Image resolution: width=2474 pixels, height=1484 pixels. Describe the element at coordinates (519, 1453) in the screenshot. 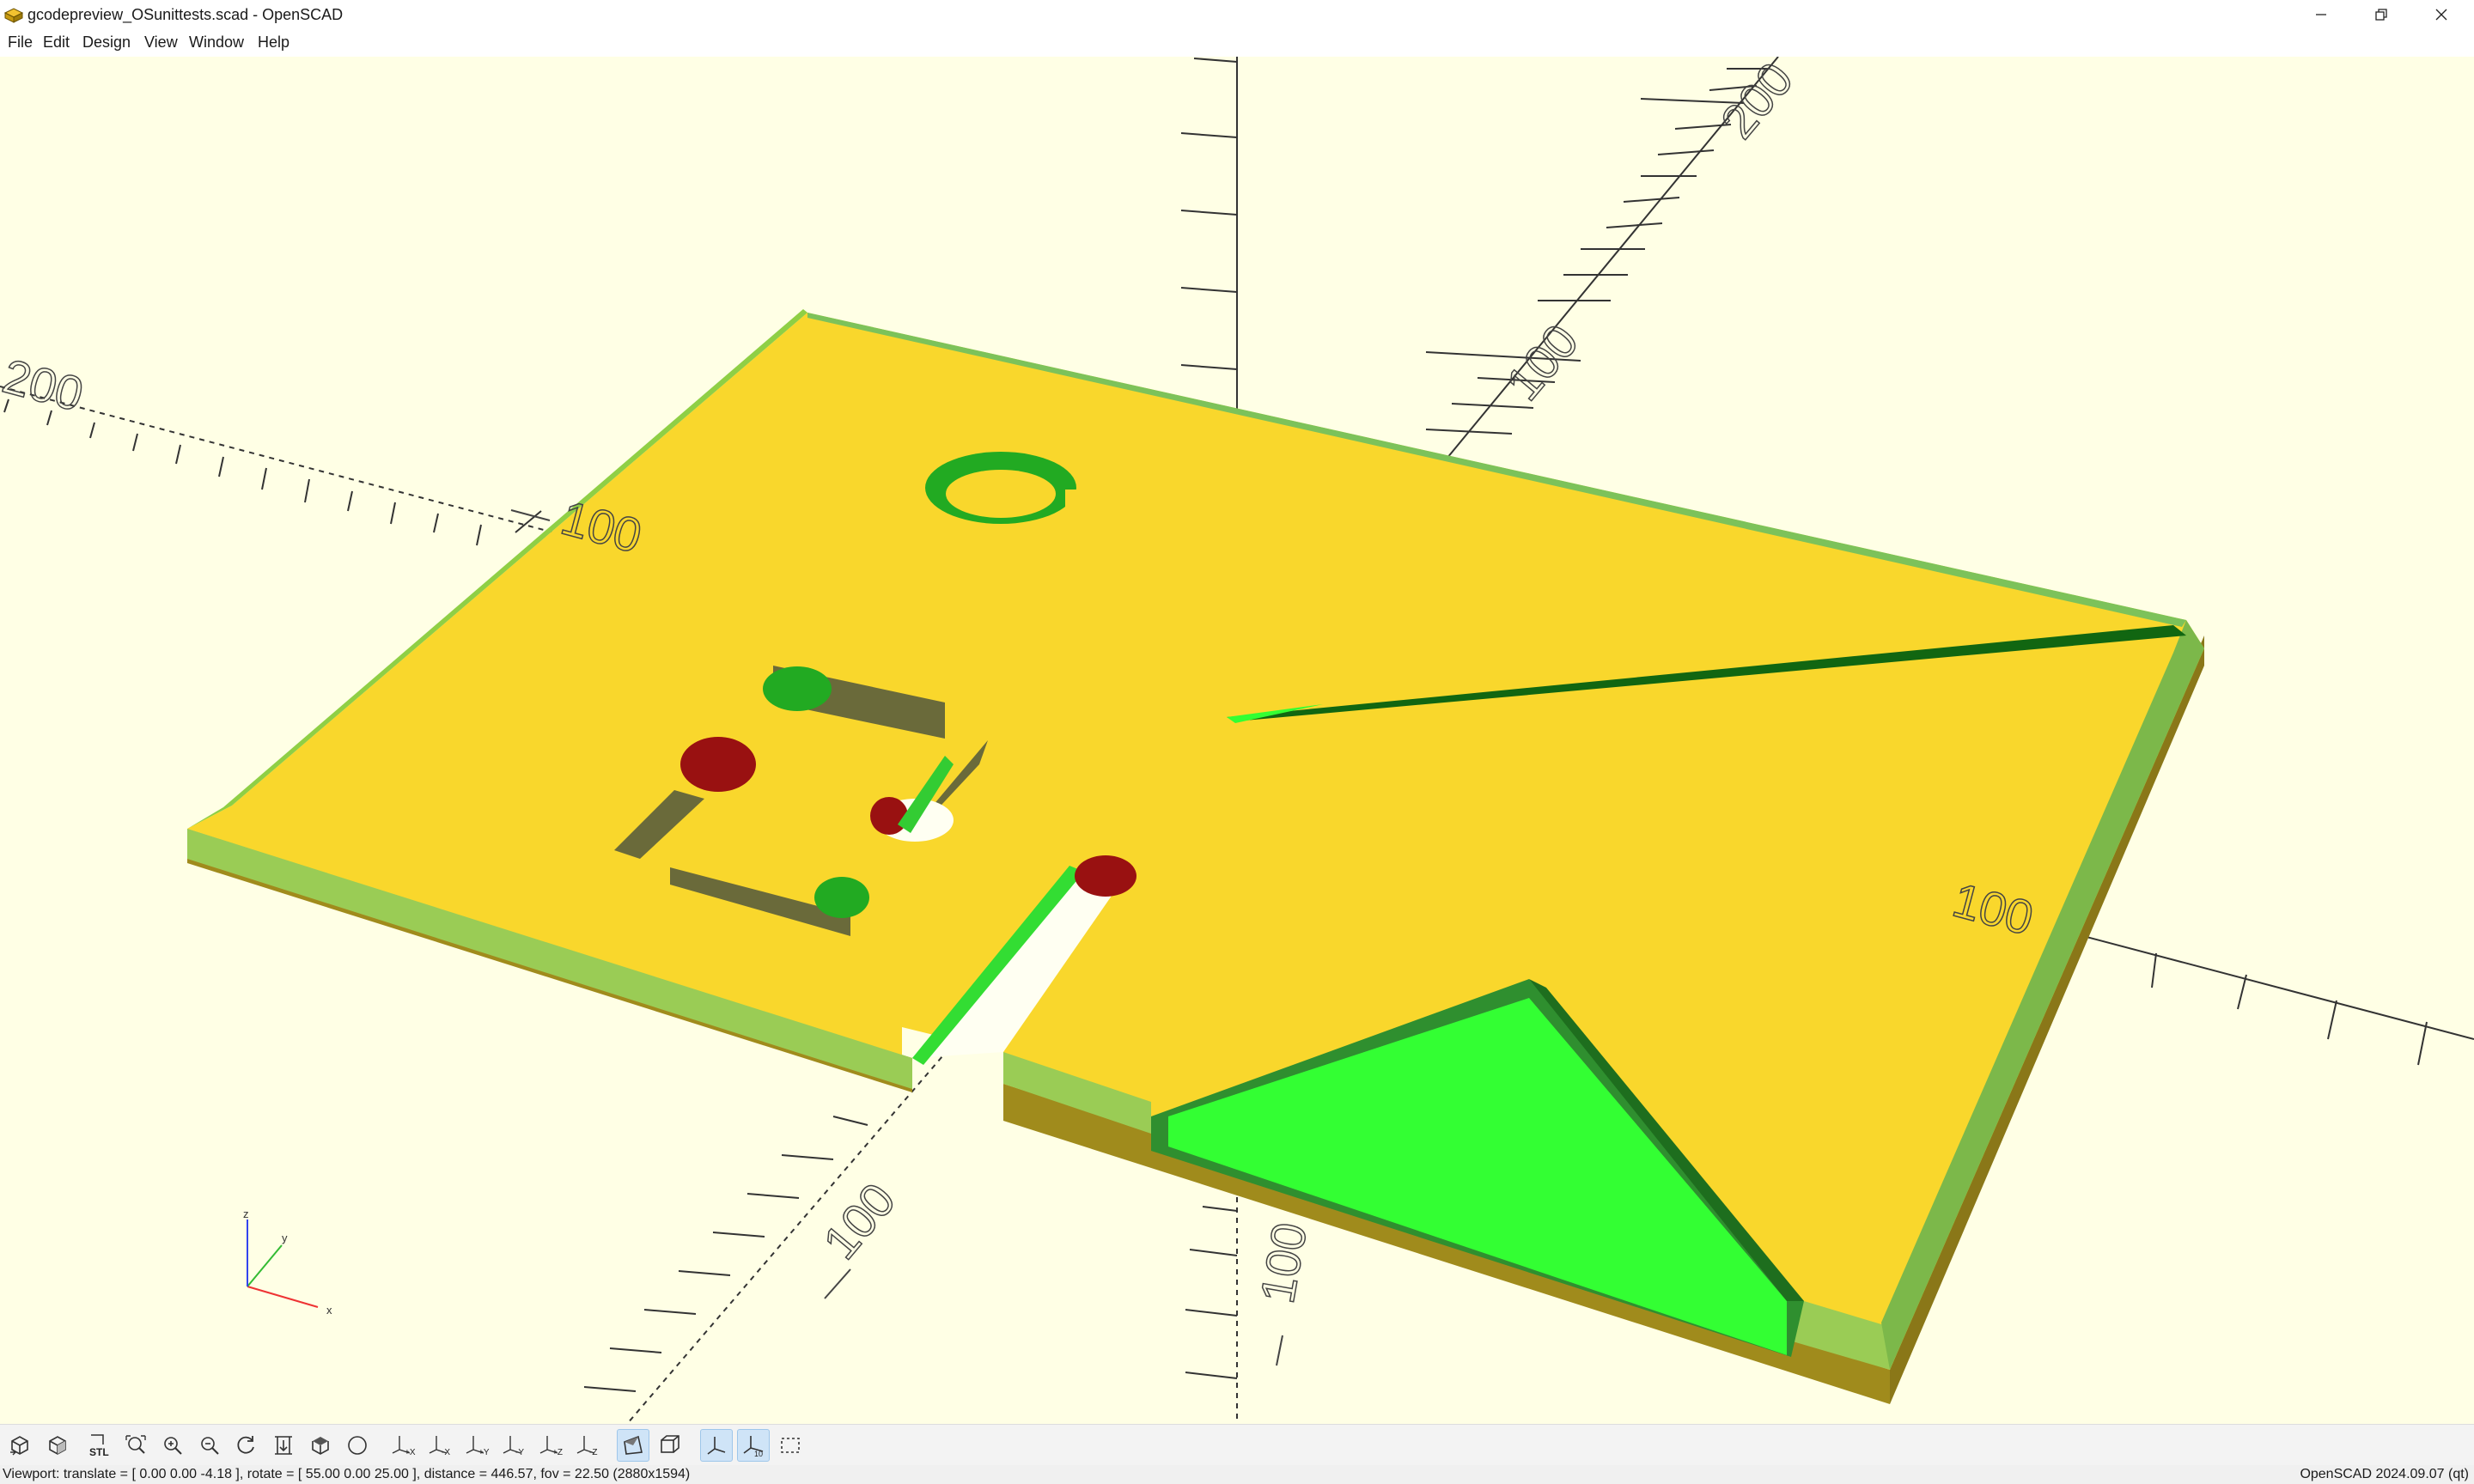

I see `svg-text: -Y` at that location.